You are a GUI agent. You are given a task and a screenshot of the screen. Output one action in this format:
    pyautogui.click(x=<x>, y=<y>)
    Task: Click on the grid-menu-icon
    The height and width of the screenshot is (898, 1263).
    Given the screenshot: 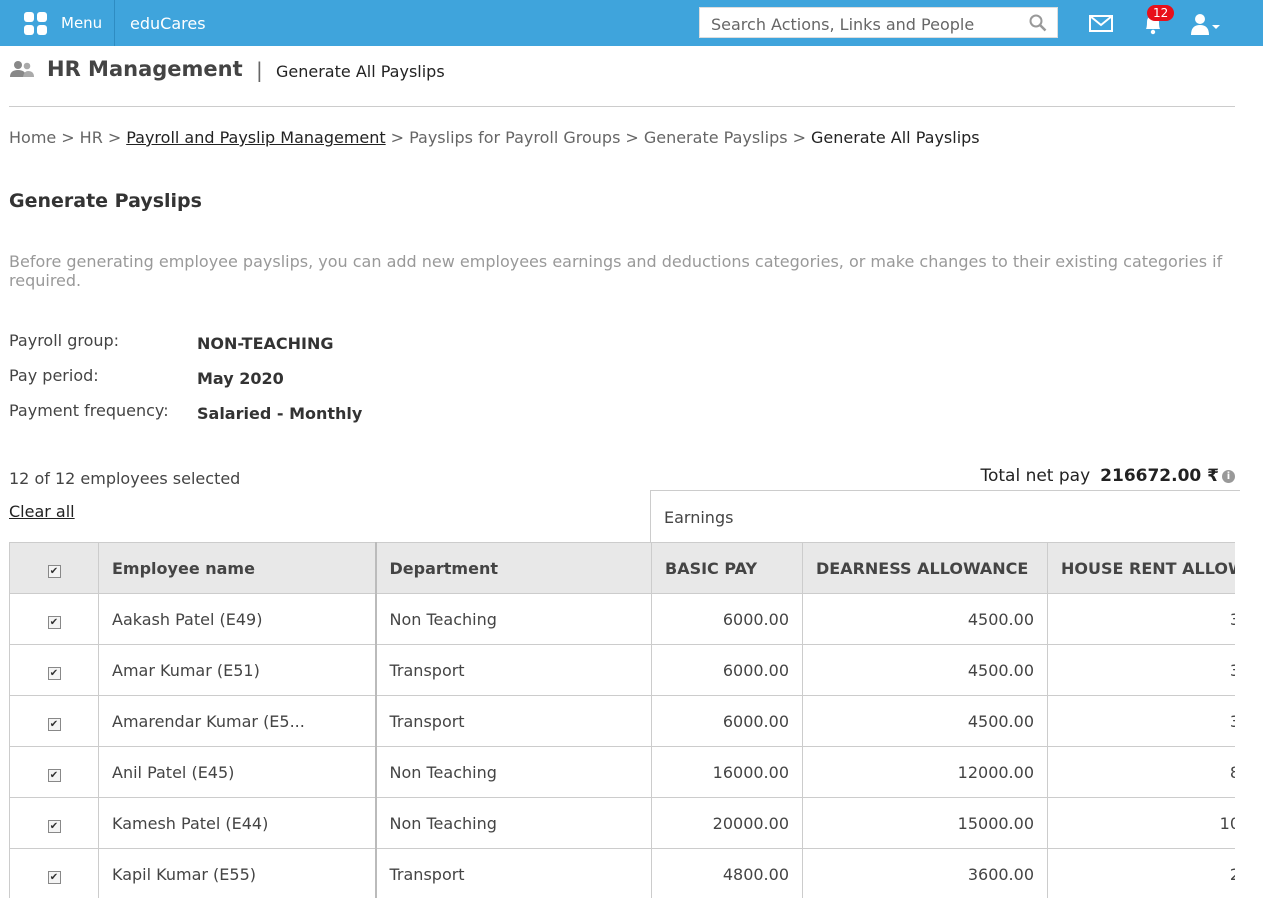 What is the action you would take?
    pyautogui.click(x=36, y=24)
    